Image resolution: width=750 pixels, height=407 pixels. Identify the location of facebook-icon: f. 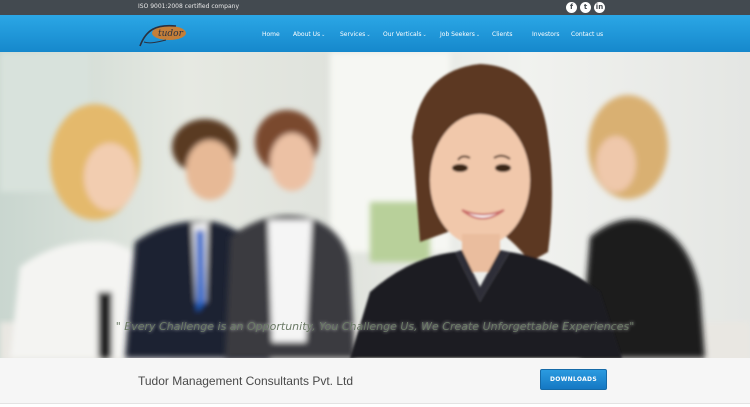
(571, 7).